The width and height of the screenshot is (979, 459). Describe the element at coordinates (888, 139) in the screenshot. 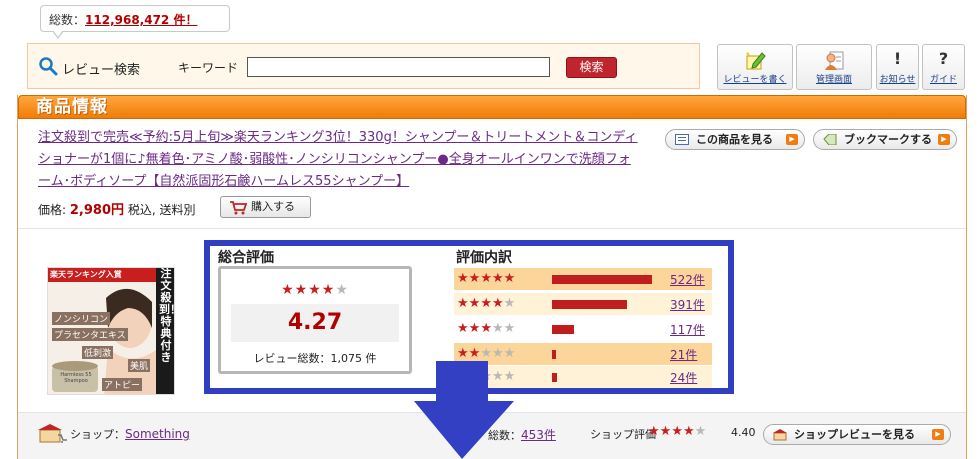

I see `bookmark-label: ブックマークする` at that location.